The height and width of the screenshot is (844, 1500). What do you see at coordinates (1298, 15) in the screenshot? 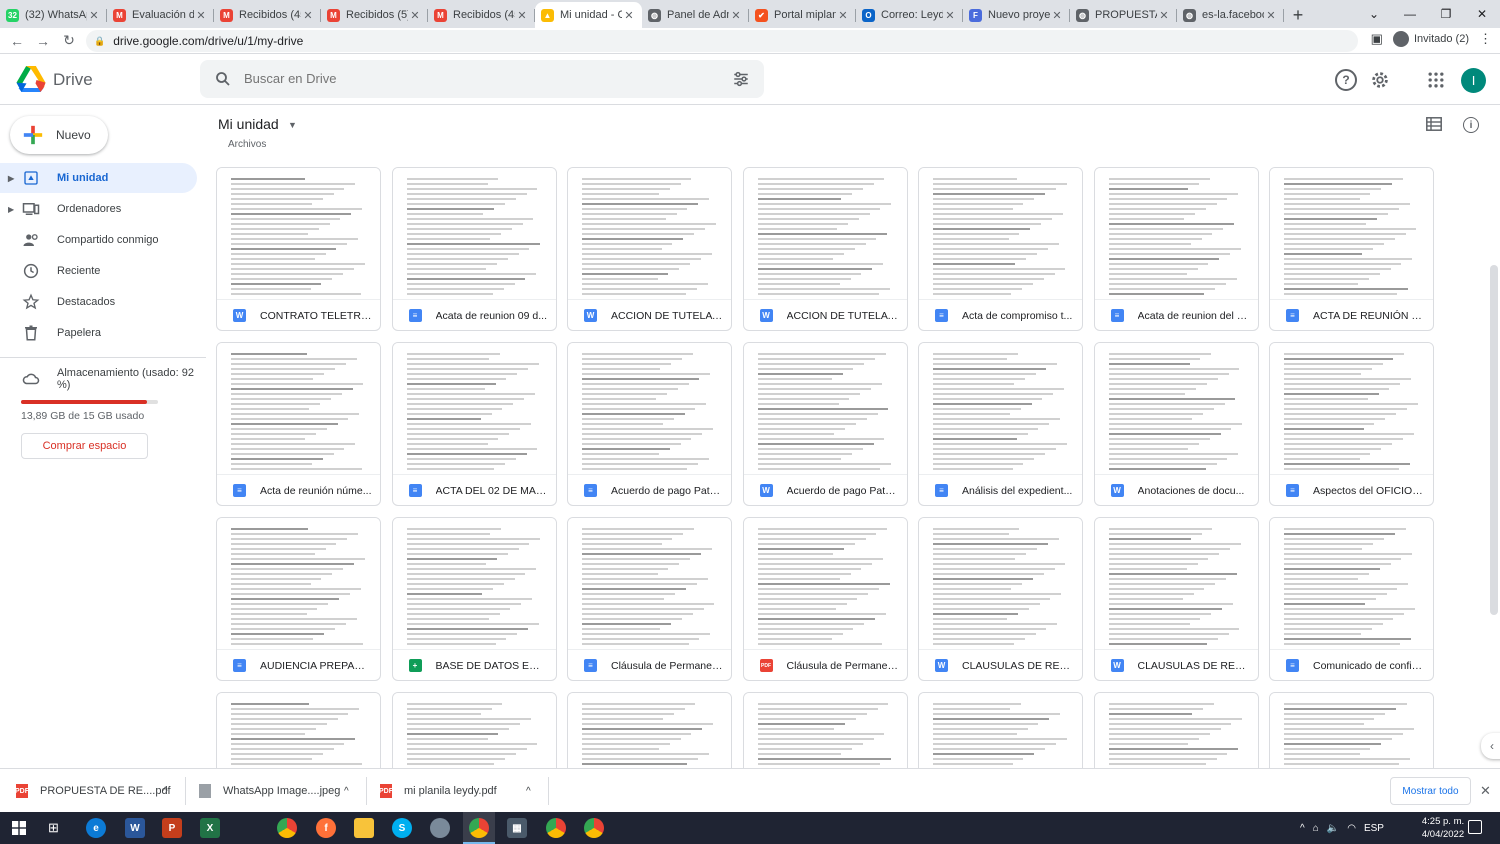
I see `new-tab-icon: +` at bounding box center [1298, 15].